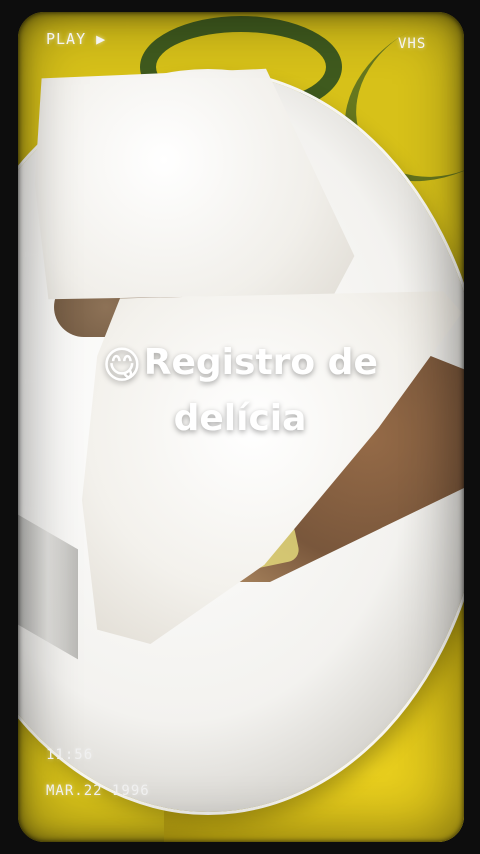 This screenshot has width=480, height=854. Describe the element at coordinates (122, 365) in the screenshot. I see `face-savoring-food-icon: 😋` at that location.